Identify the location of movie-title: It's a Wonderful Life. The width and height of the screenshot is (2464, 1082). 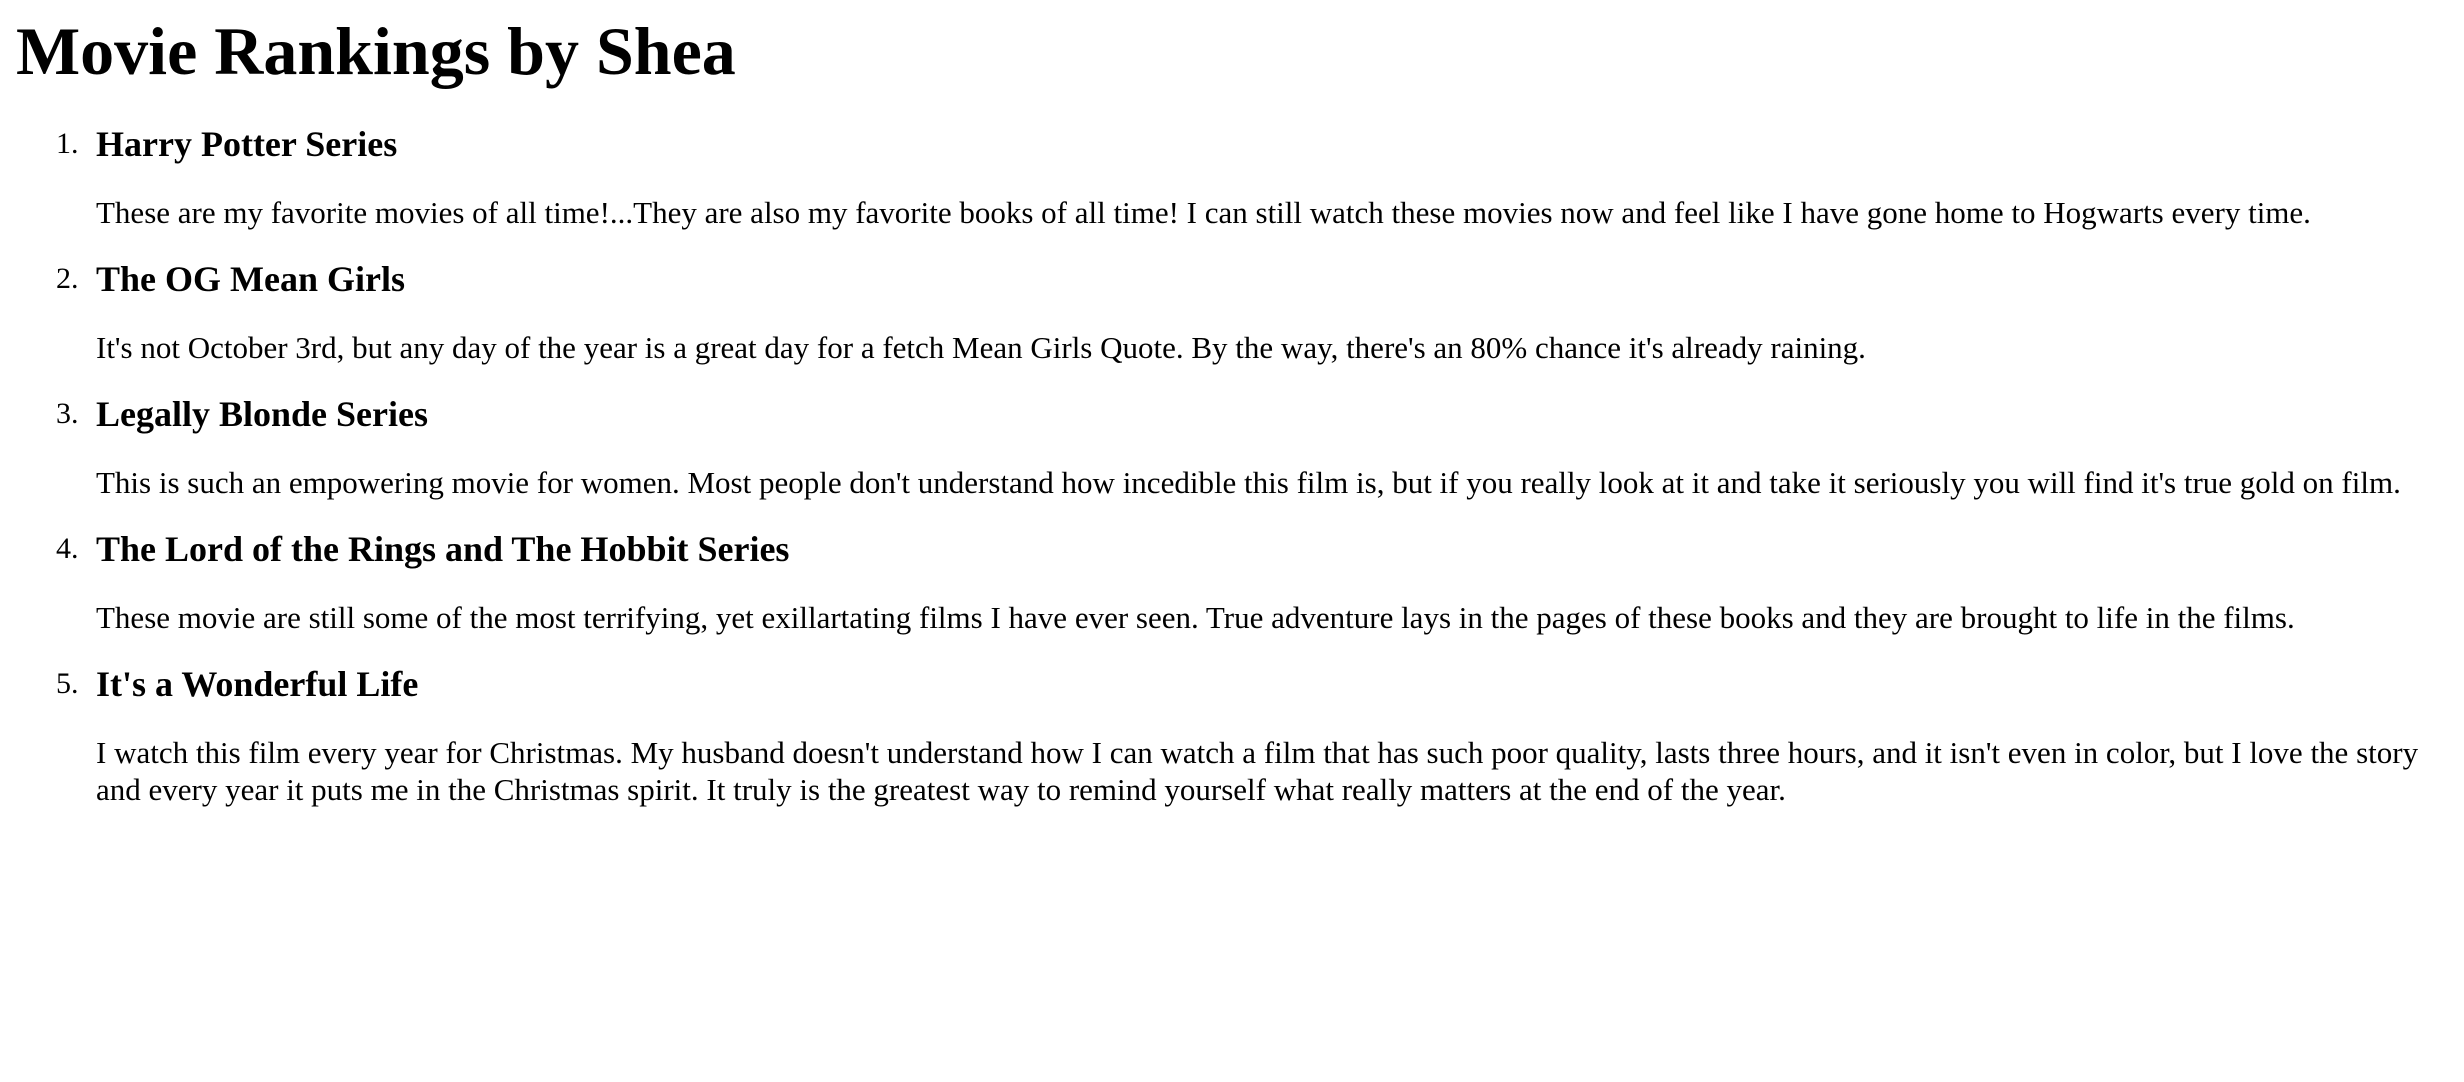
(257, 684).